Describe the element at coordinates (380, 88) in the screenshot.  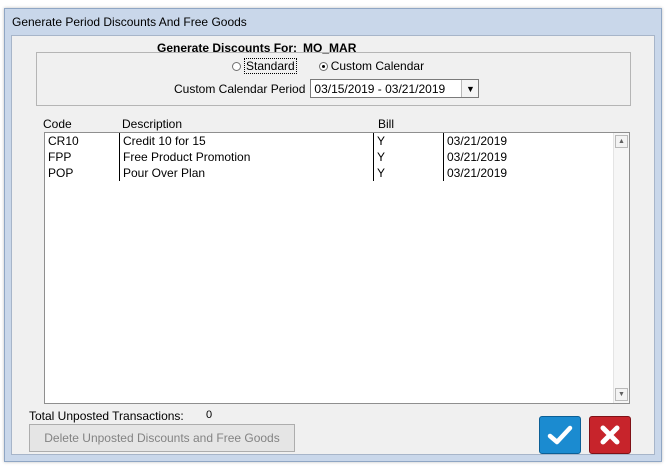
I see `period-select-value: 03/15/2019 - 03/21/2019` at that location.